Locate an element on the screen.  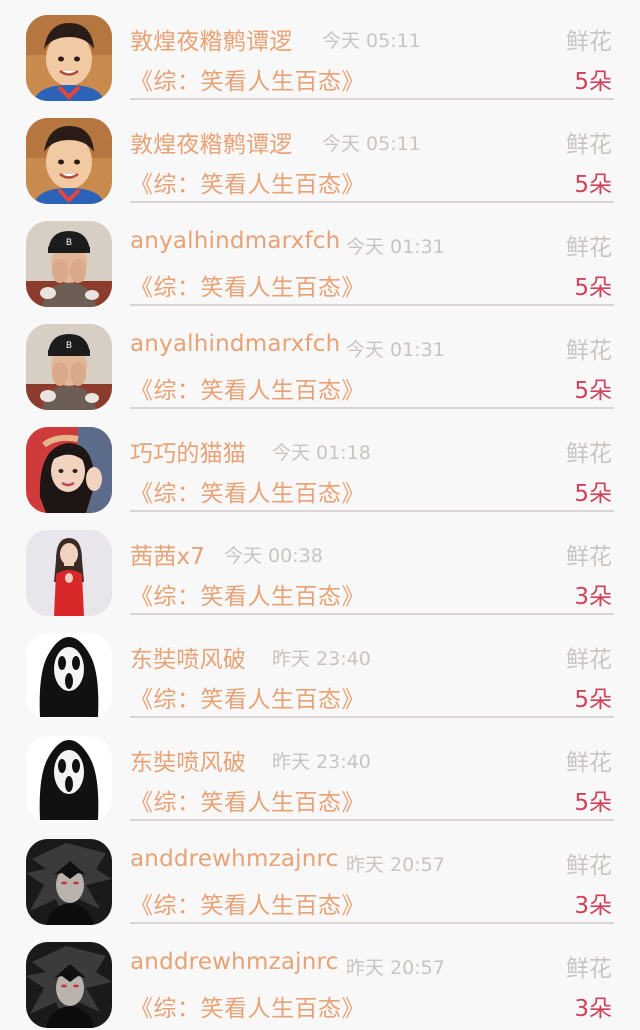
gift-record-row: 巧巧的猫猫 今天 01:18 鲜花 《综：笑看人生百态》 5朵 is located at coordinates (320, 463).